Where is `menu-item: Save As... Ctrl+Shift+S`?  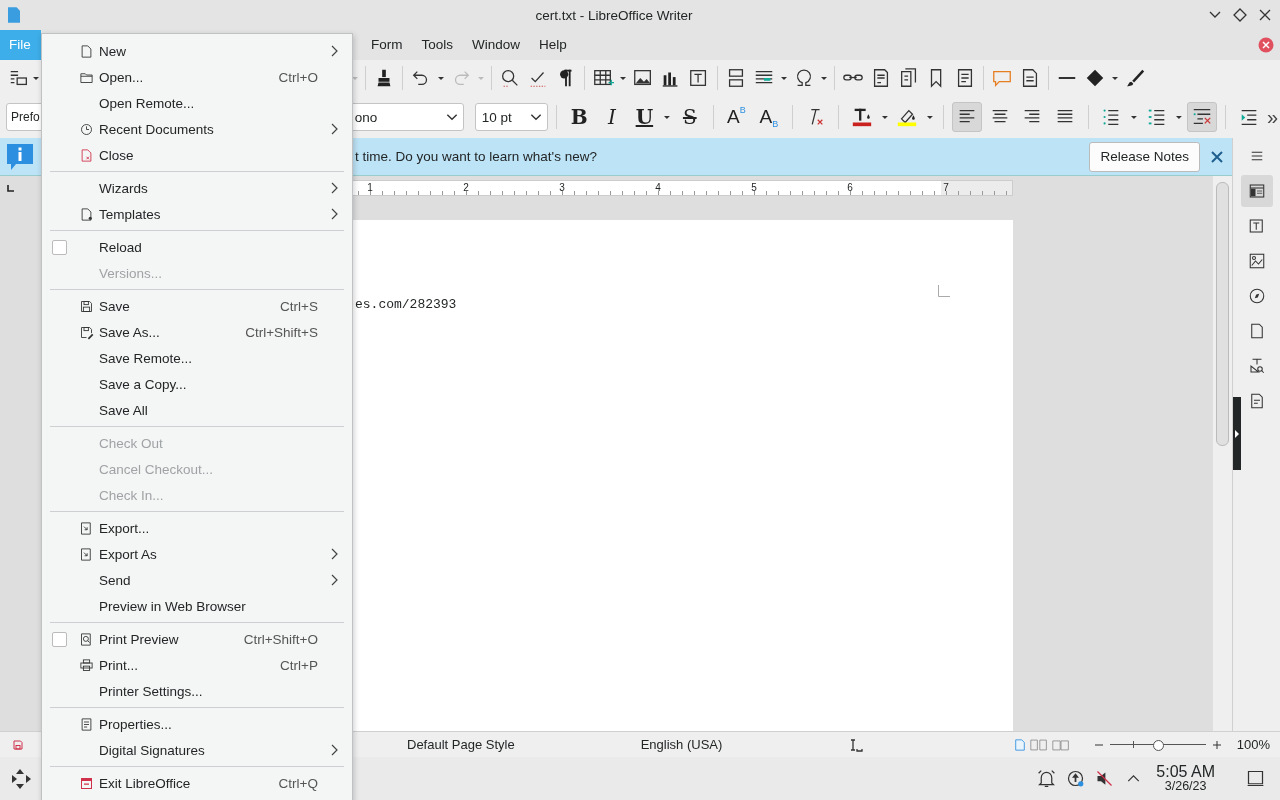
menu-item: Save As... Ctrl+Shift+S is located at coordinates (197, 332).